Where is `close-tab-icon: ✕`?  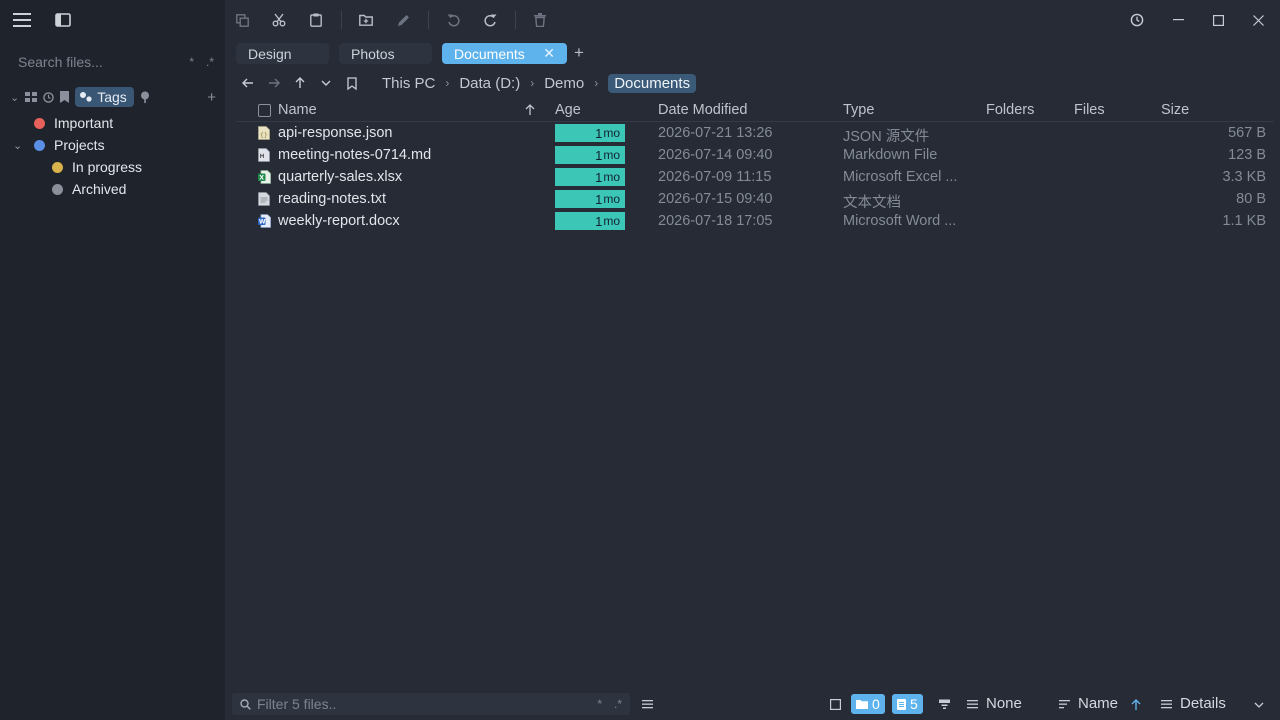
close-tab-icon: ✕ is located at coordinates (549, 53).